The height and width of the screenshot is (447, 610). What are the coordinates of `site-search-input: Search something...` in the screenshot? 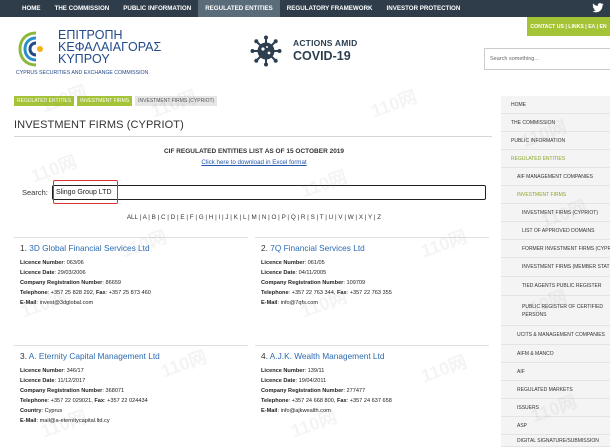 It's located at (547, 59).